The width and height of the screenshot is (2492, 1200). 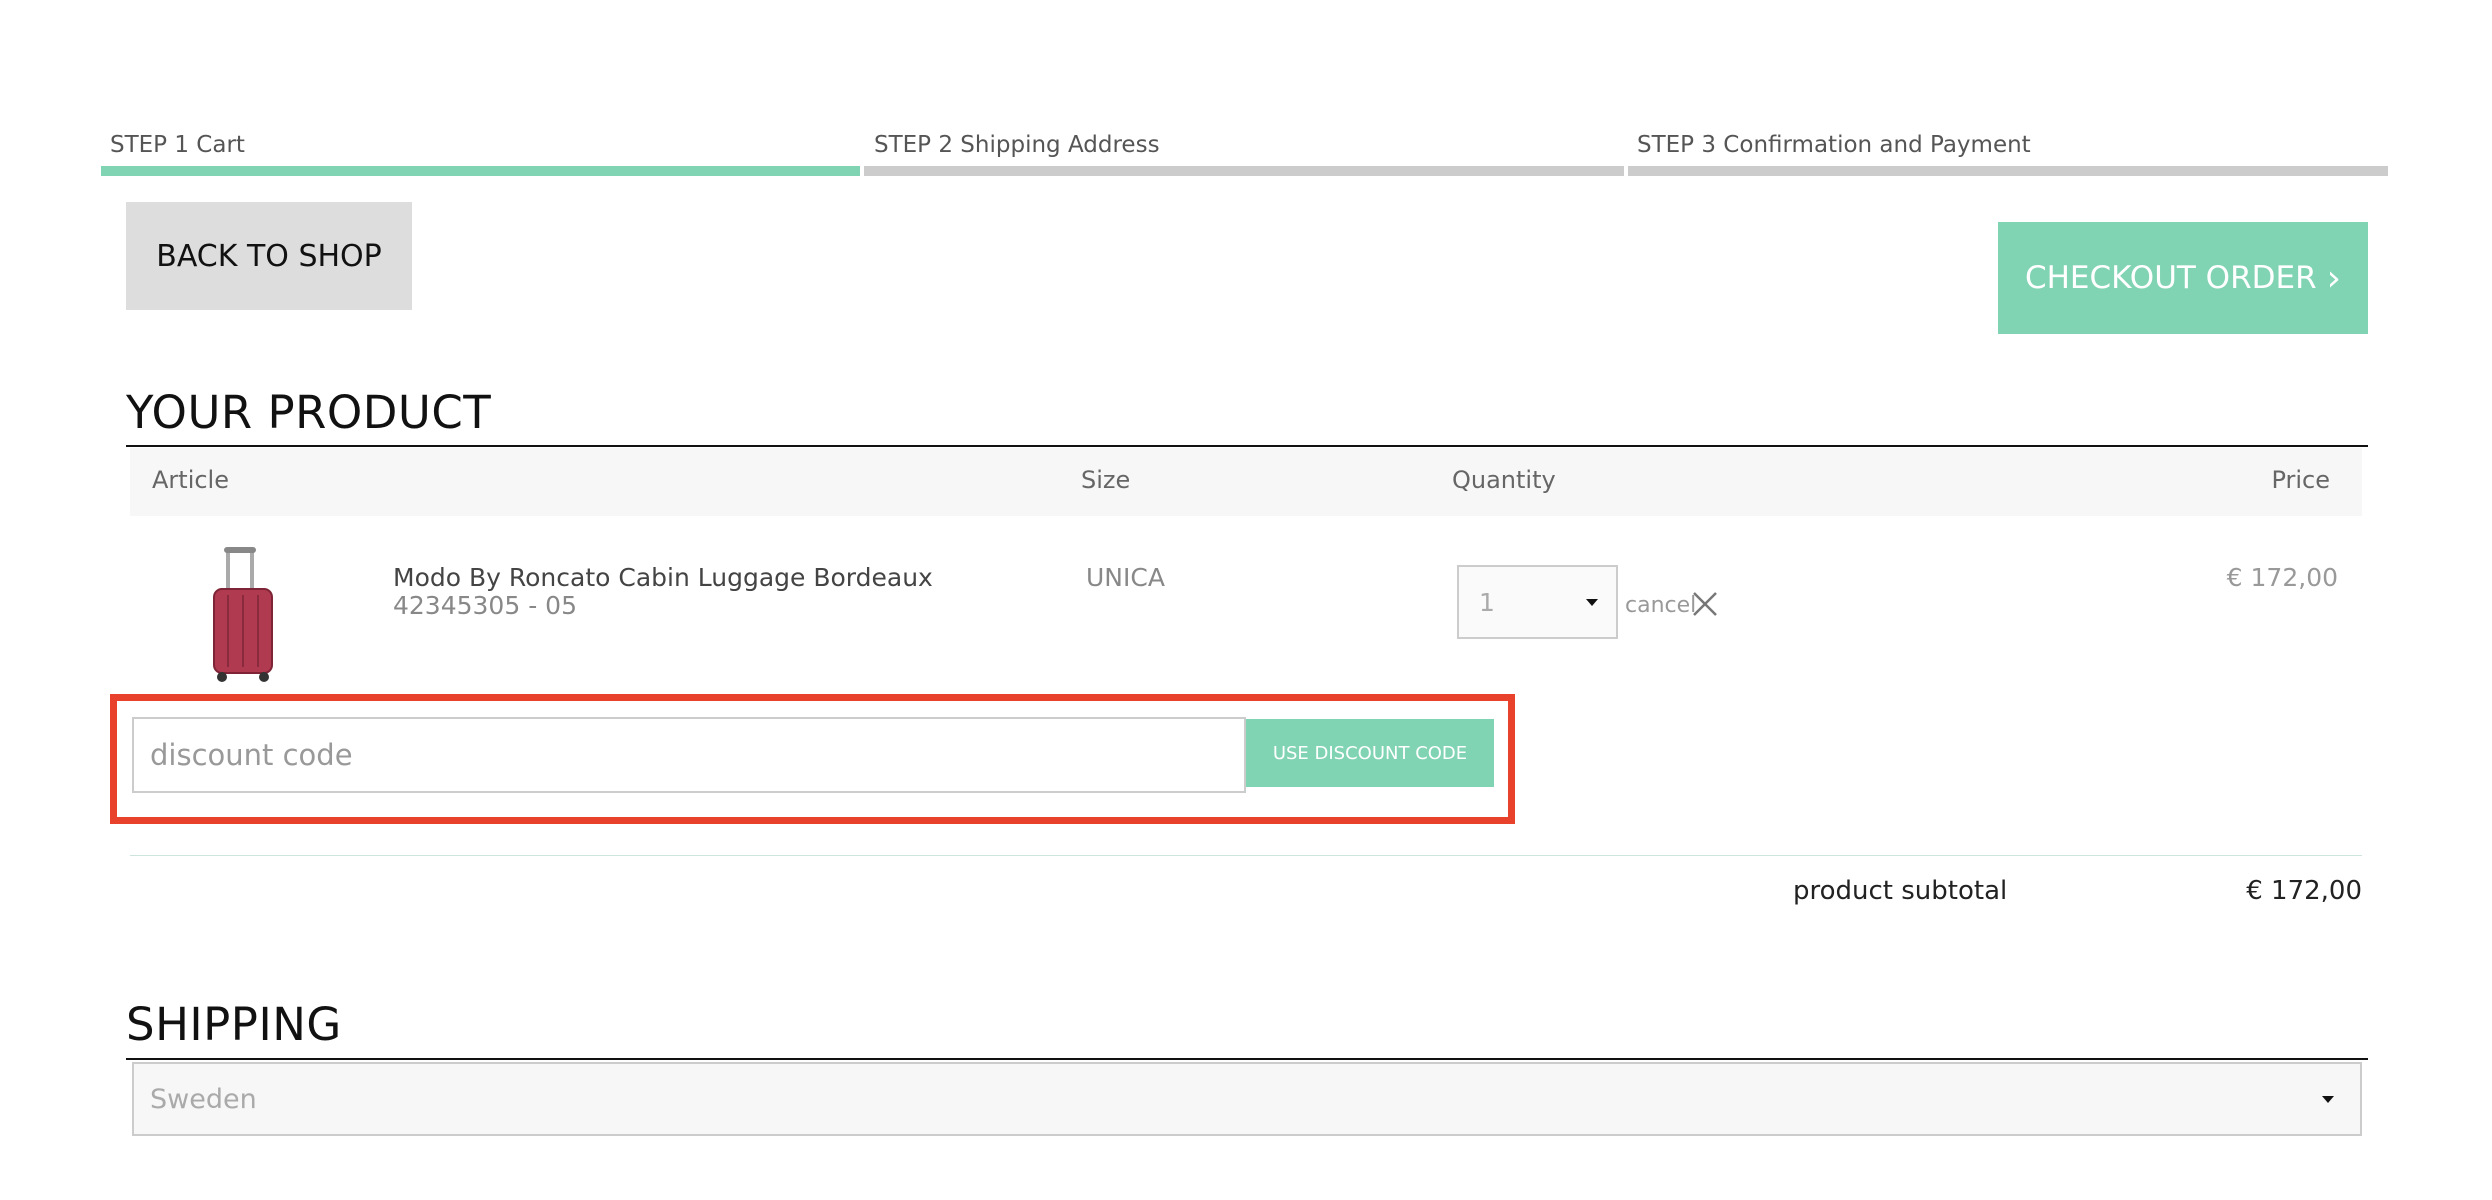 I want to click on use-discount-code-label: USE DISCOUNT CODE, so click(x=1370, y=753).